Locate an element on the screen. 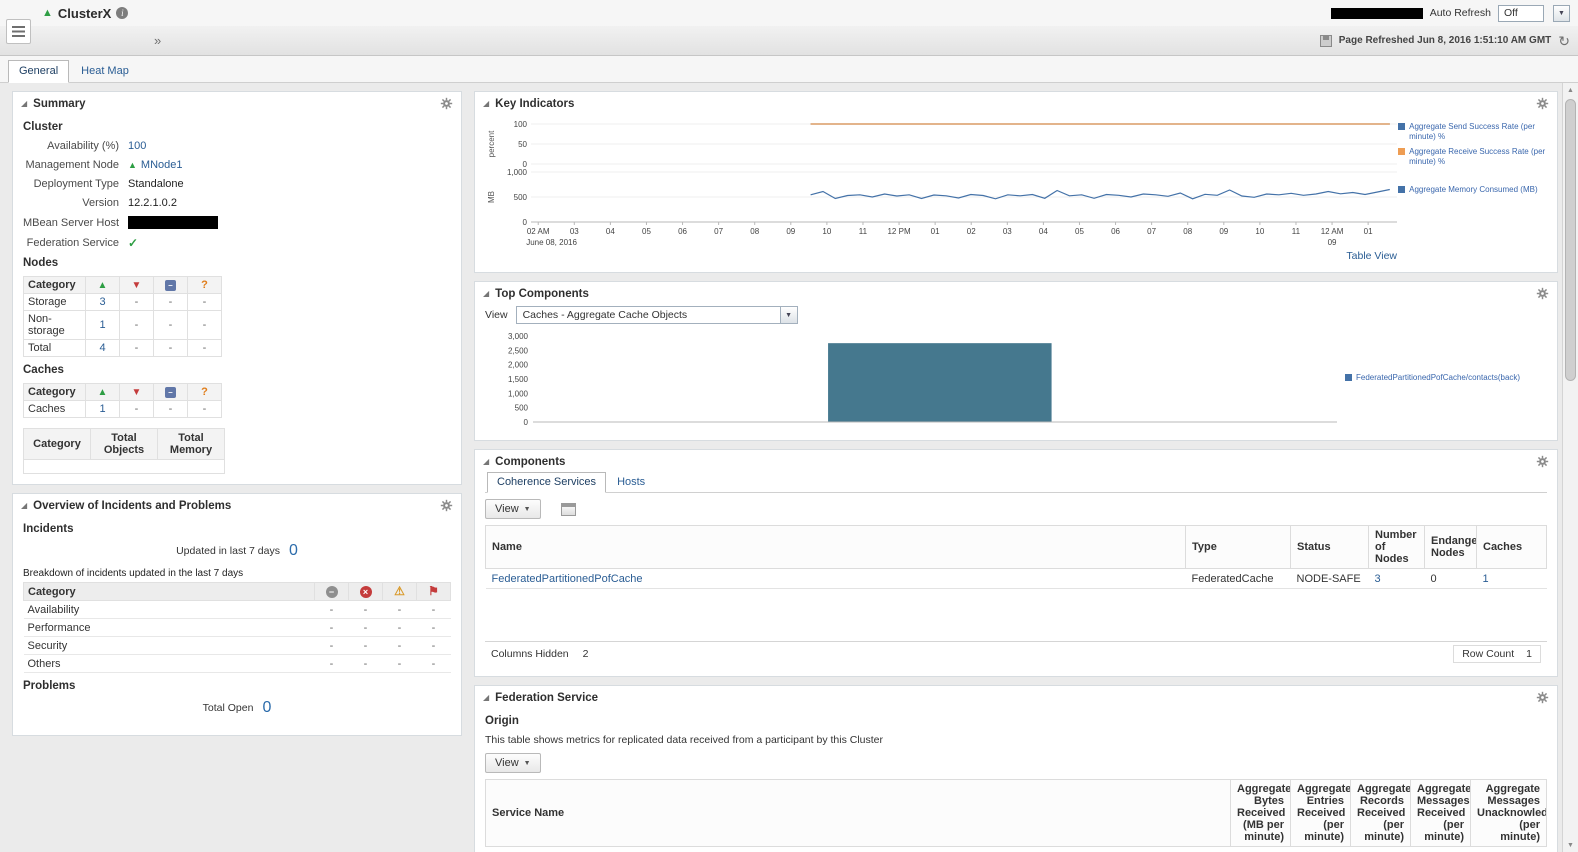 The image size is (1578, 852). svg-text: 1,000 is located at coordinates (517, 172).